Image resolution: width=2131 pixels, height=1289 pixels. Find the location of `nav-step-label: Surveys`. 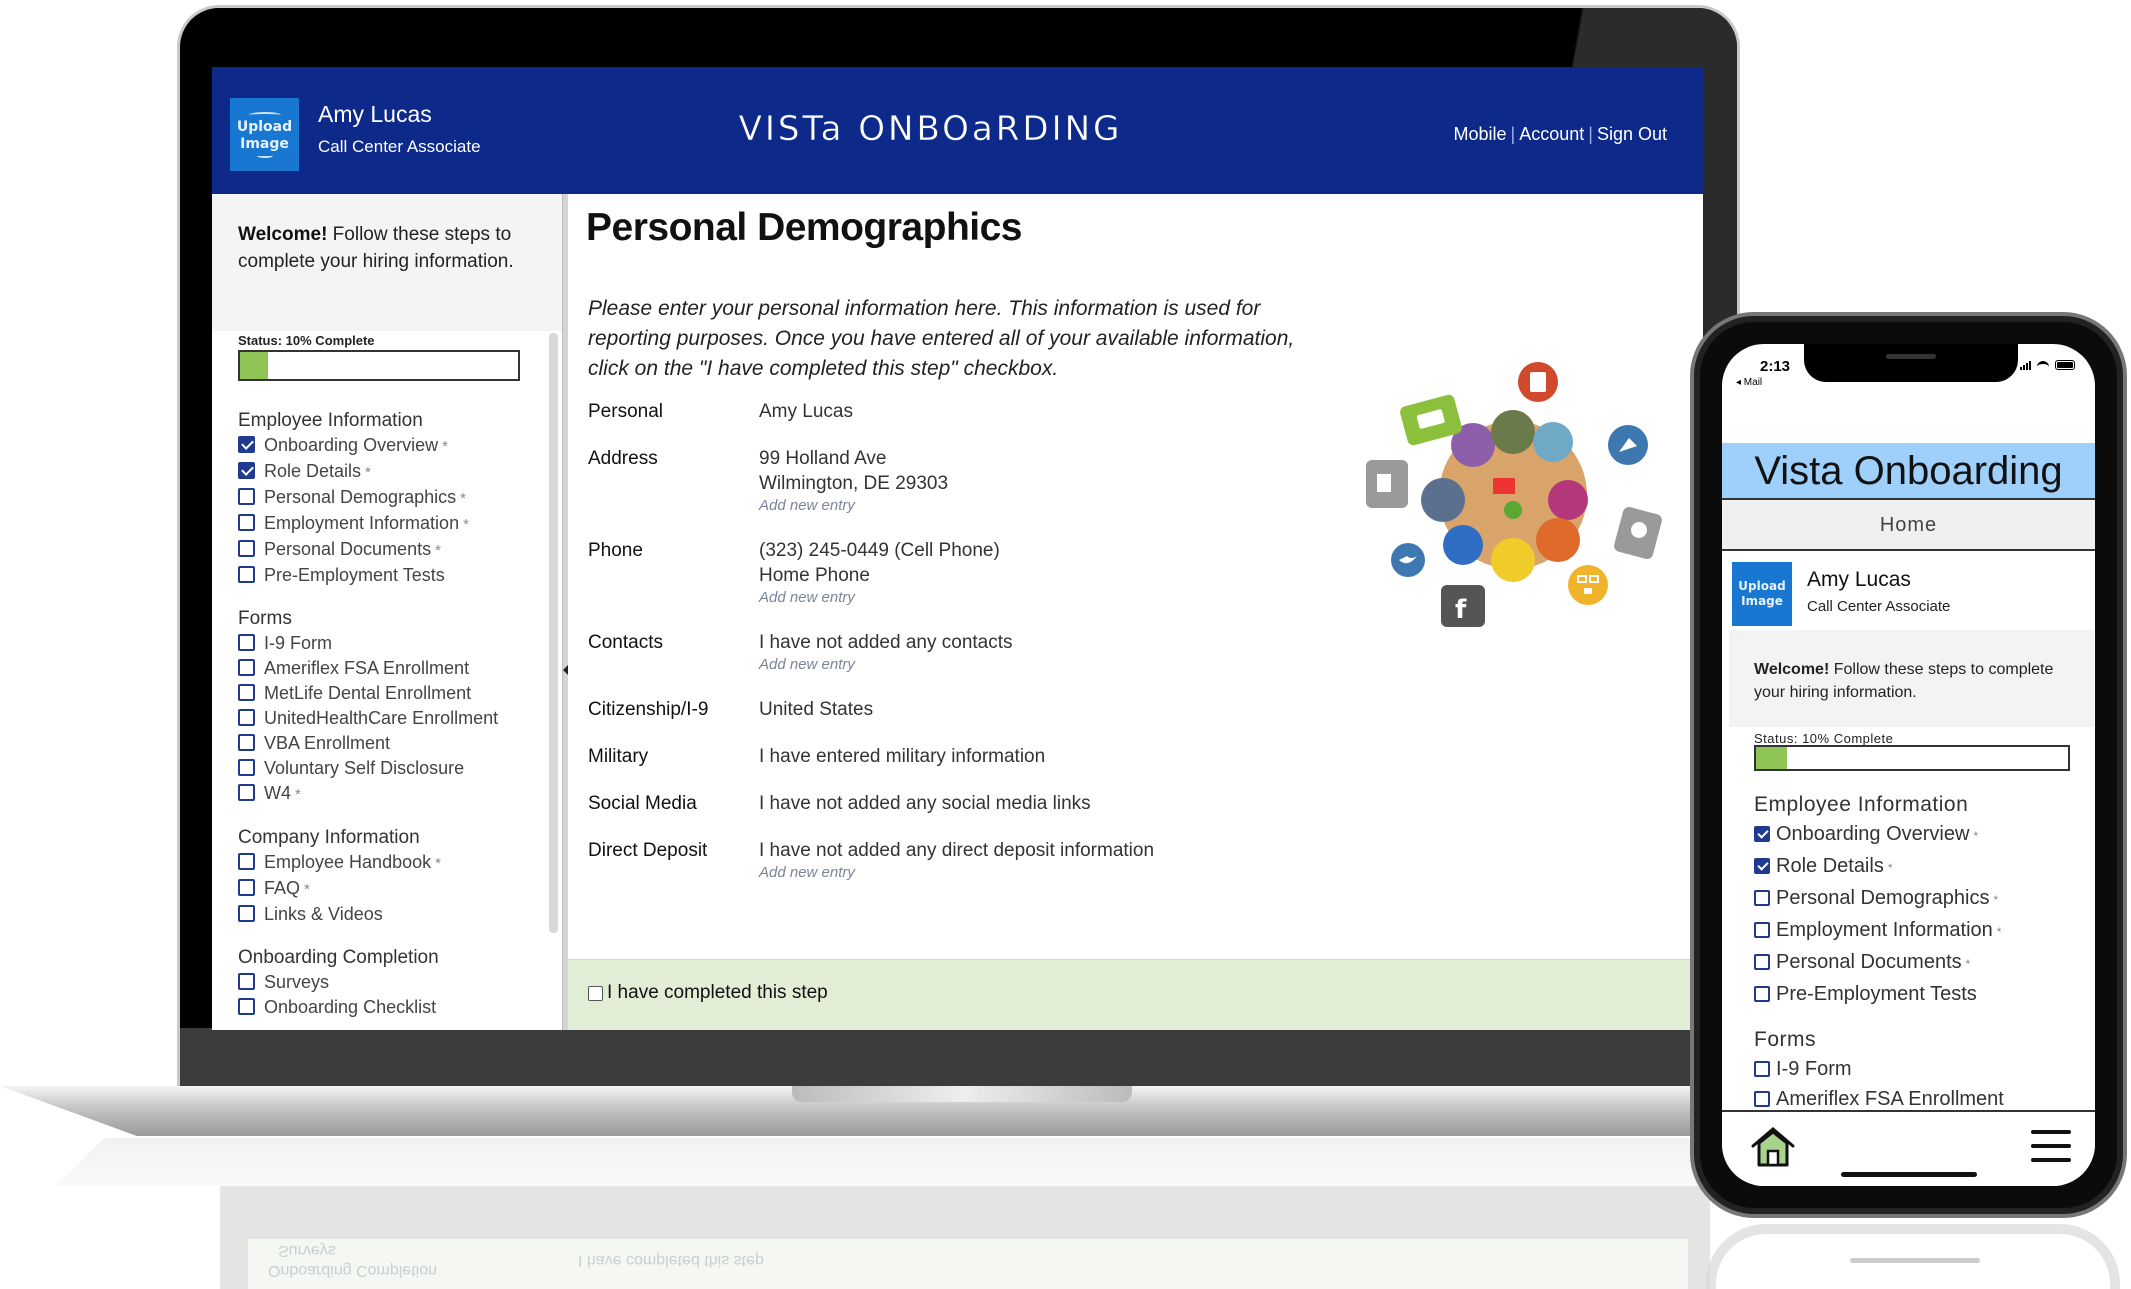

nav-step-label: Surveys is located at coordinates (296, 982).